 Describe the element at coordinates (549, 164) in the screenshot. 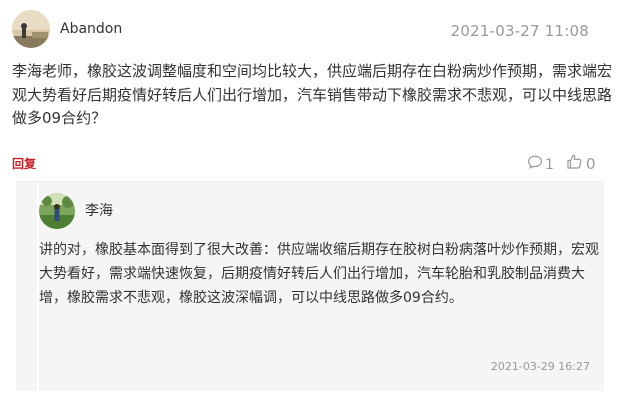

I see `comment-count-value: 1` at that location.